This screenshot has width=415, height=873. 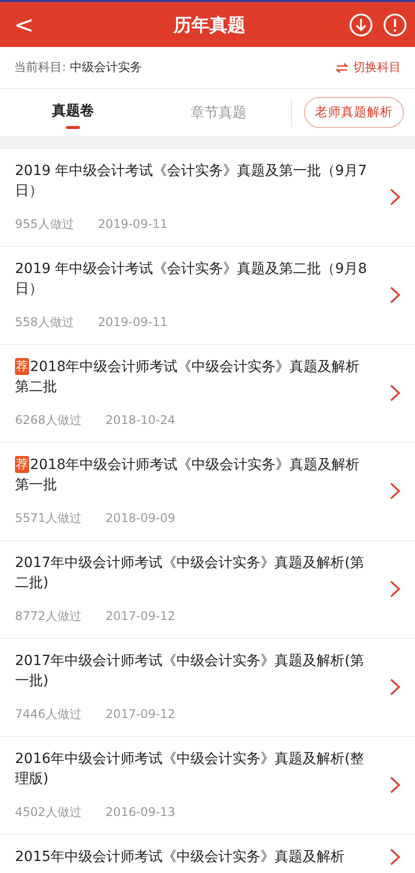 What do you see at coordinates (191, 279) in the screenshot?
I see `paper-title: 2019 年中级会计考试《会计实务》真题及第二批（9月8日）` at bounding box center [191, 279].